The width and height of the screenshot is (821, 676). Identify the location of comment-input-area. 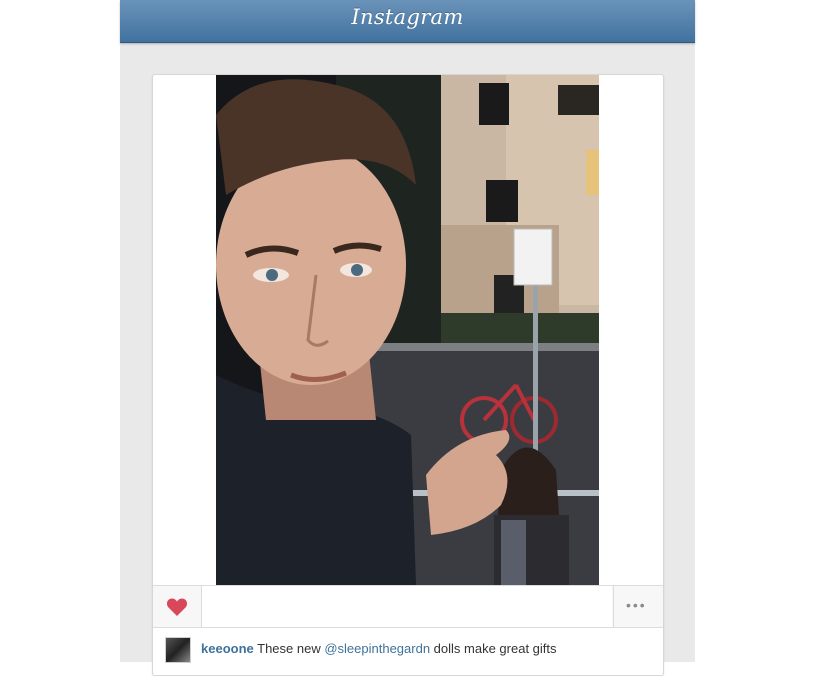
(407, 606).